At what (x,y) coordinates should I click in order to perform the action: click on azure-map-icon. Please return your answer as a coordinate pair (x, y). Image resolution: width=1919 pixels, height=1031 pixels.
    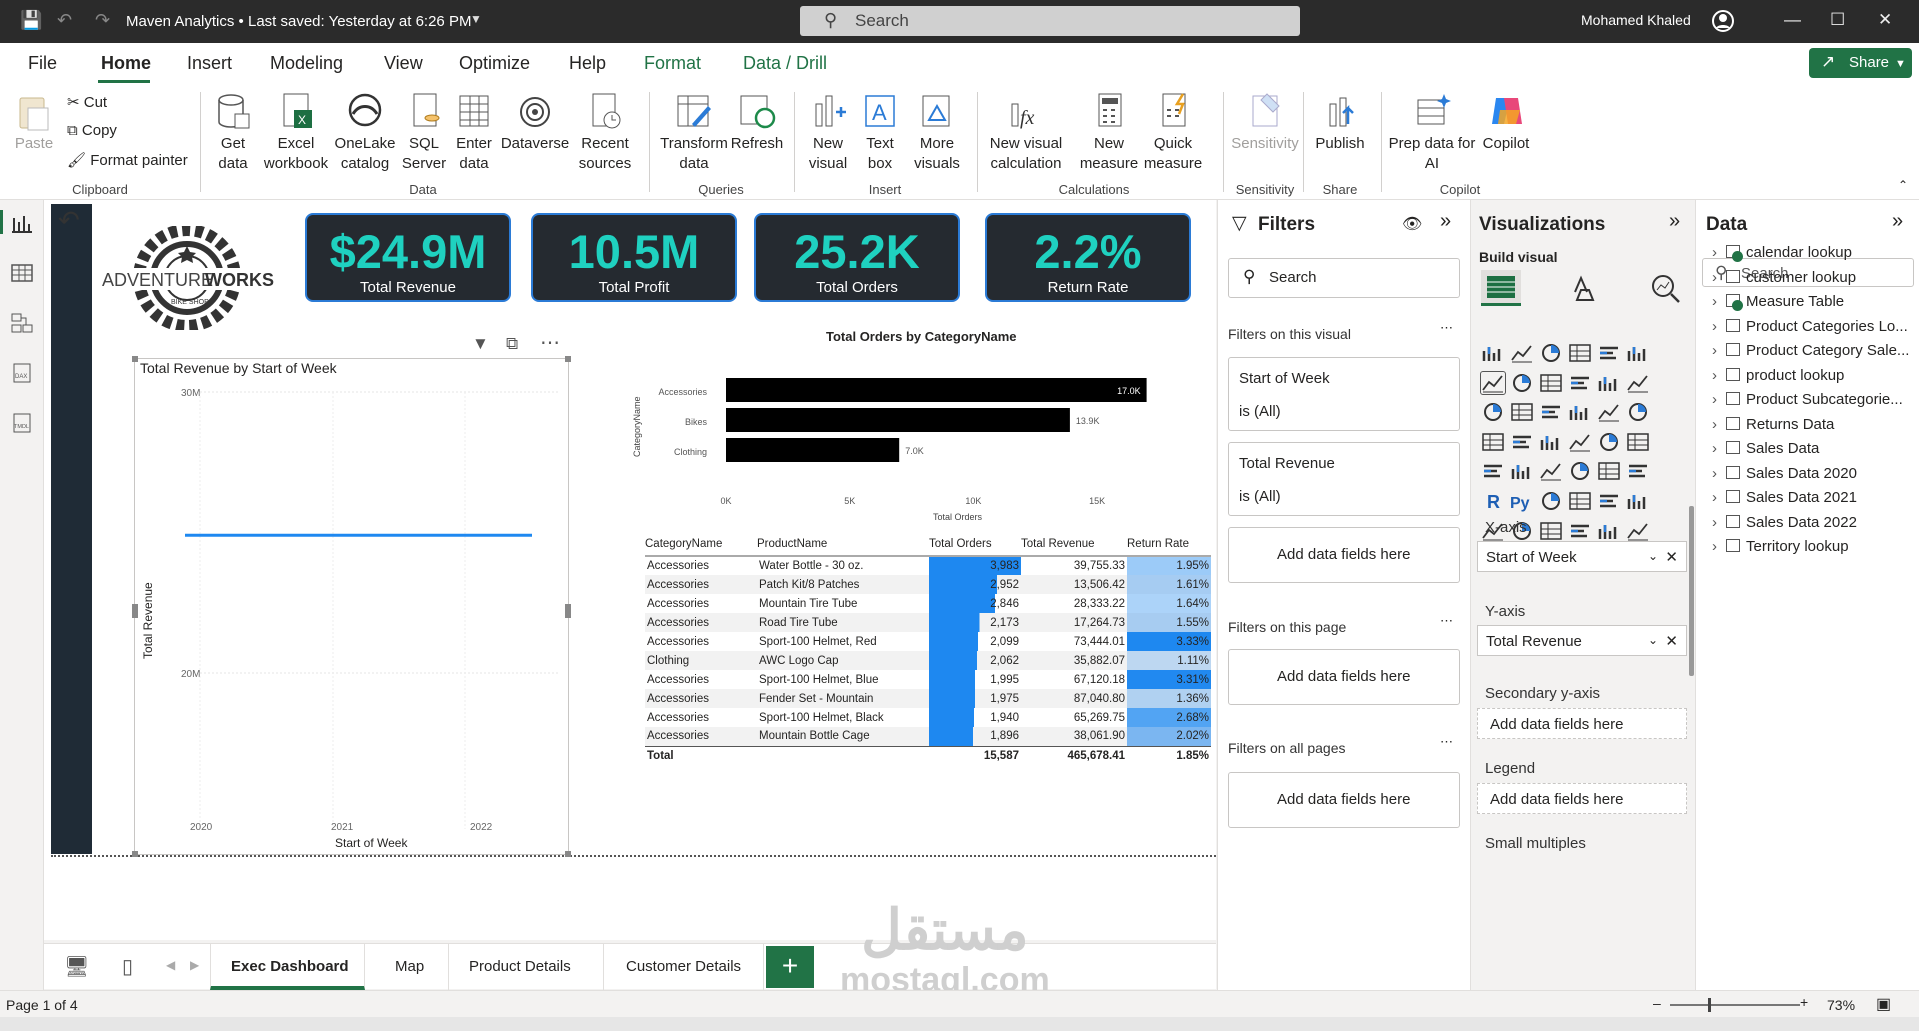
    Looking at the image, I should click on (1609, 442).